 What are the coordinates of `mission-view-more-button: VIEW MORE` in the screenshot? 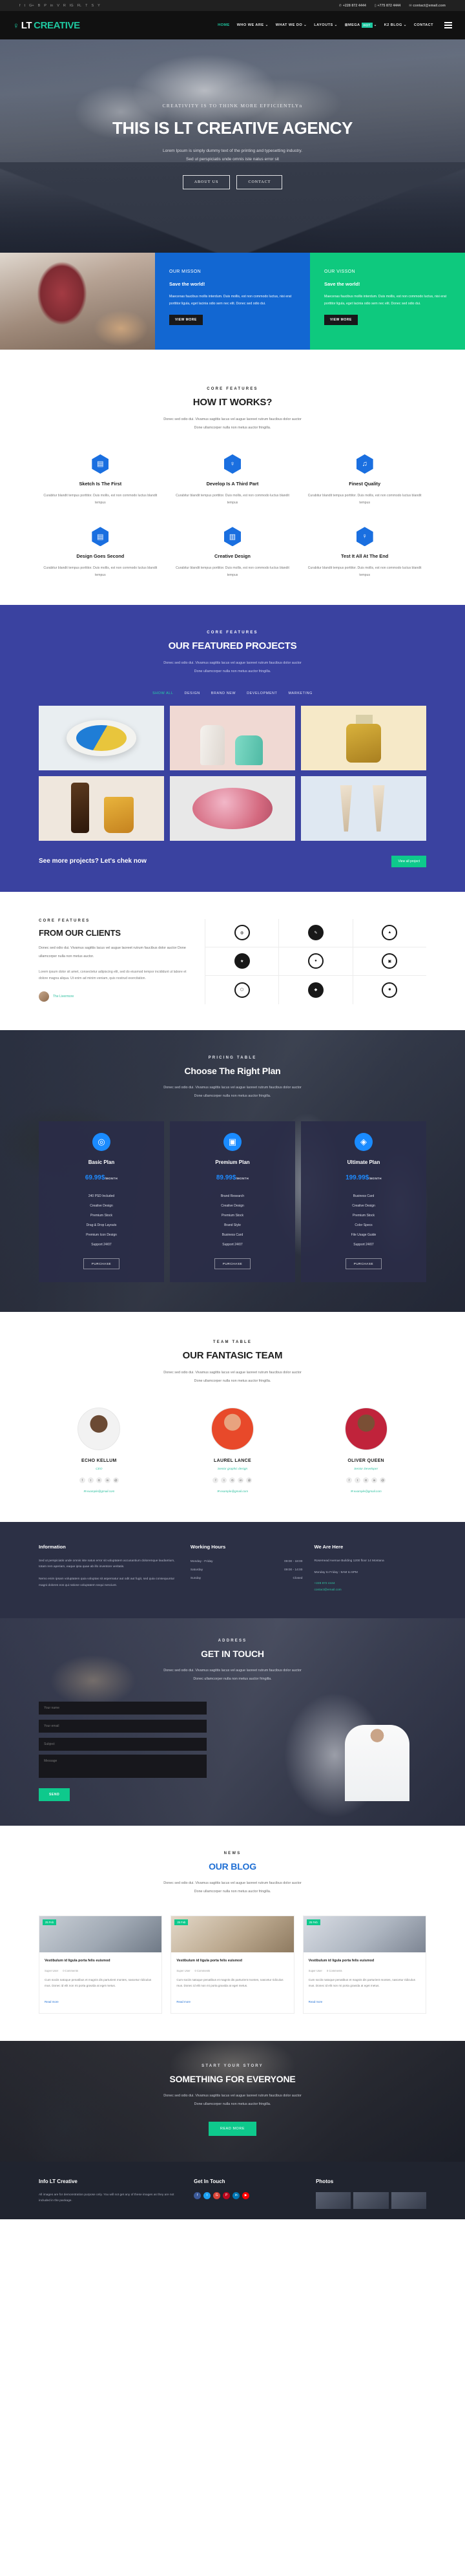 It's located at (186, 320).